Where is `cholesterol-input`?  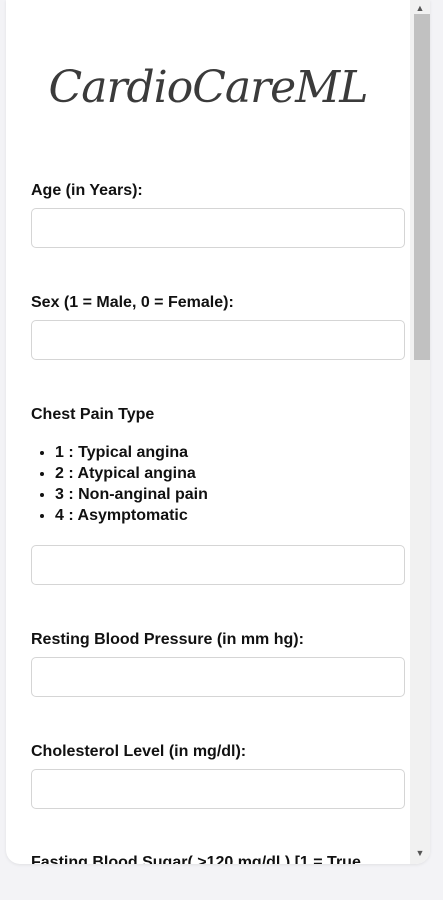 cholesterol-input is located at coordinates (218, 789).